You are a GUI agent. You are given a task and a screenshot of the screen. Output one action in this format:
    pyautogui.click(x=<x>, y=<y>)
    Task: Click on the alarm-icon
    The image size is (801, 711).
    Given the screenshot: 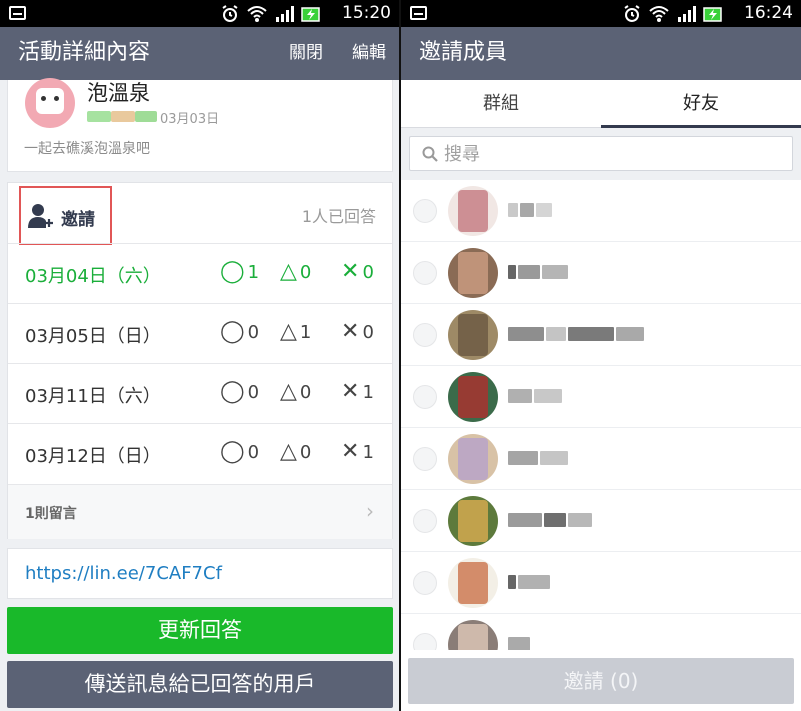 What is the action you would take?
    pyautogui.click(x=632, y=13)
    